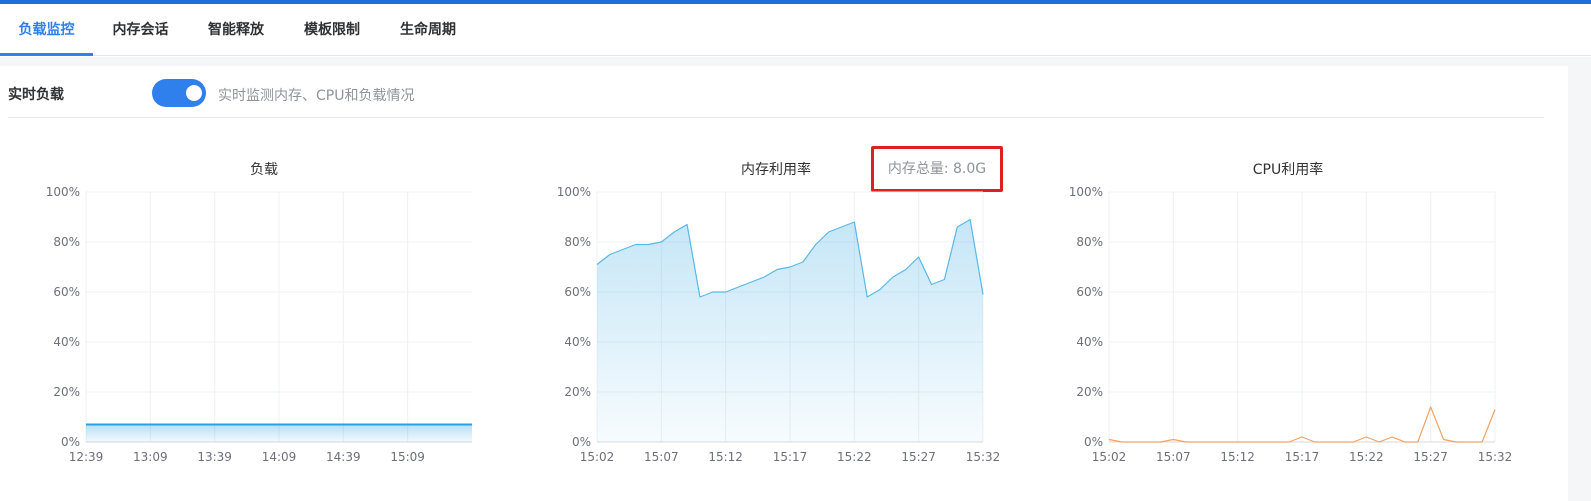 This screenshot has height=501, width=1591. Describe the element at coordinates (581, 442) in the screenshot. I see `memory-y-tick-label: 0%` at that location.